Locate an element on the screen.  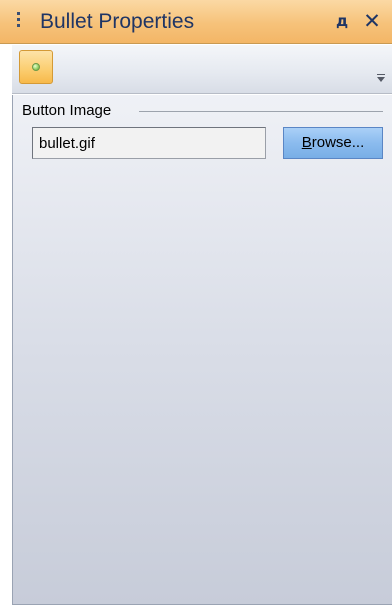
bullet-style-button is located at coordinates (36, 67).